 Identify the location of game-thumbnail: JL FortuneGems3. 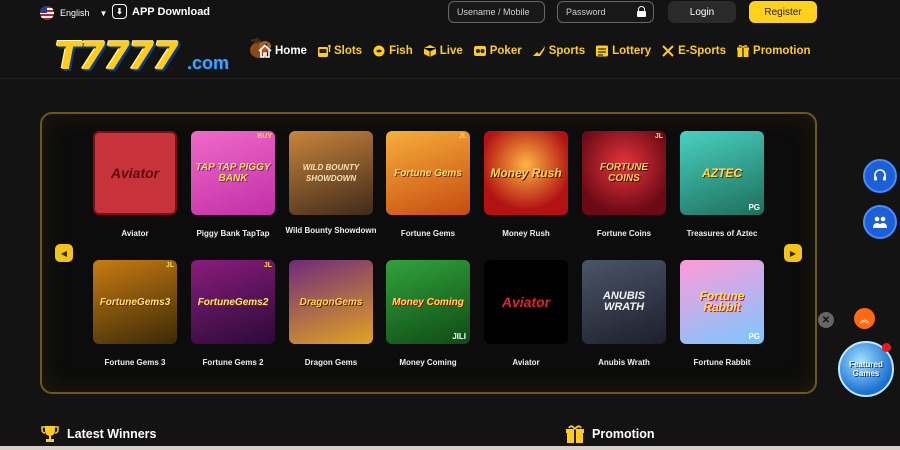
(135, 302).